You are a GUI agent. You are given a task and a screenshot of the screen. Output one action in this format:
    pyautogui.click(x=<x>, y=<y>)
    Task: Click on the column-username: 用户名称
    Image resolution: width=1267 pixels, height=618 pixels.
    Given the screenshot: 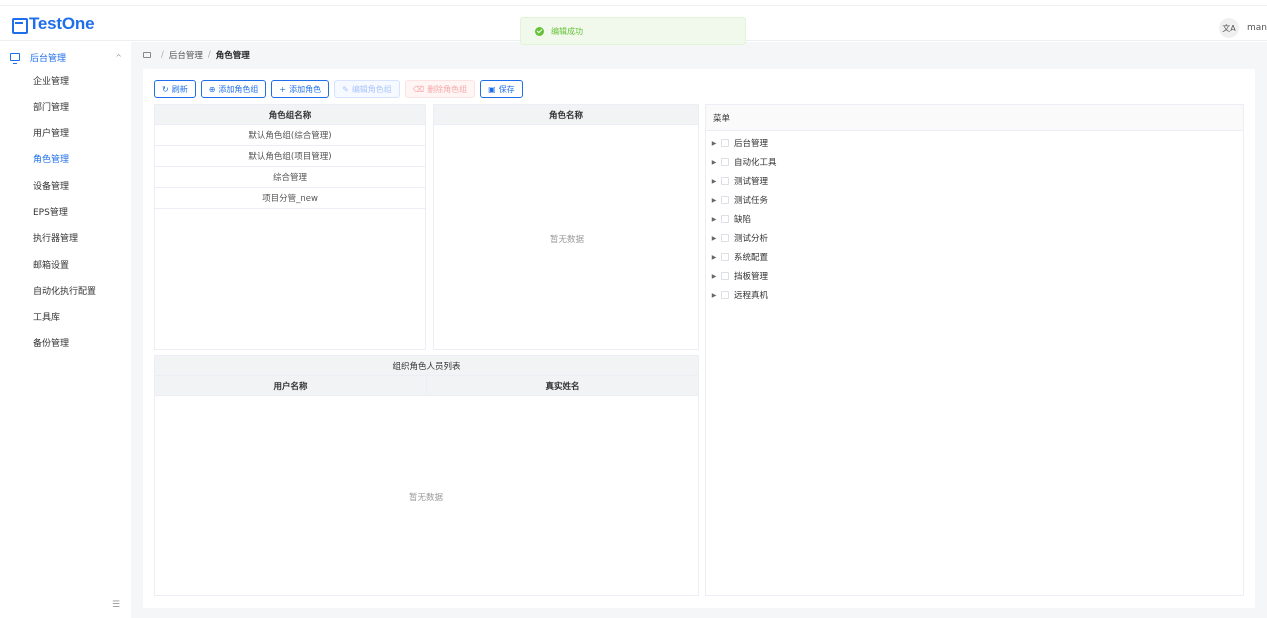 What is the action you would take?
    pyautogui.click(x=291, y=385)
    